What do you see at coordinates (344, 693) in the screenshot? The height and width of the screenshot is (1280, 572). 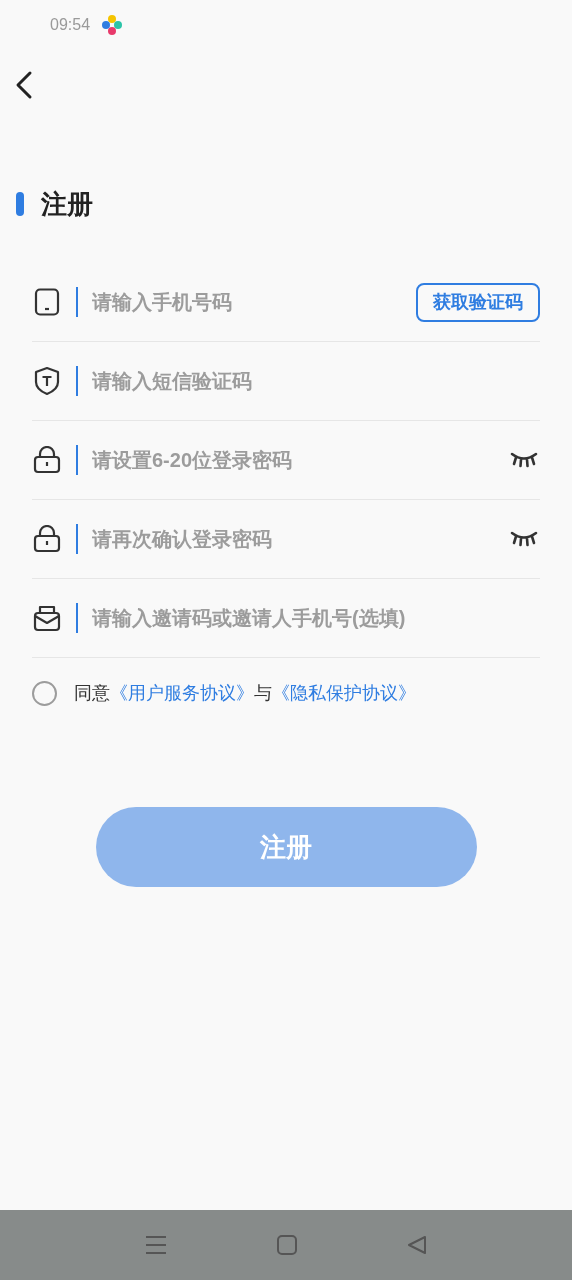 I see `agreement-link: 《隐私保护协议》` at bounding box center [344, 693].